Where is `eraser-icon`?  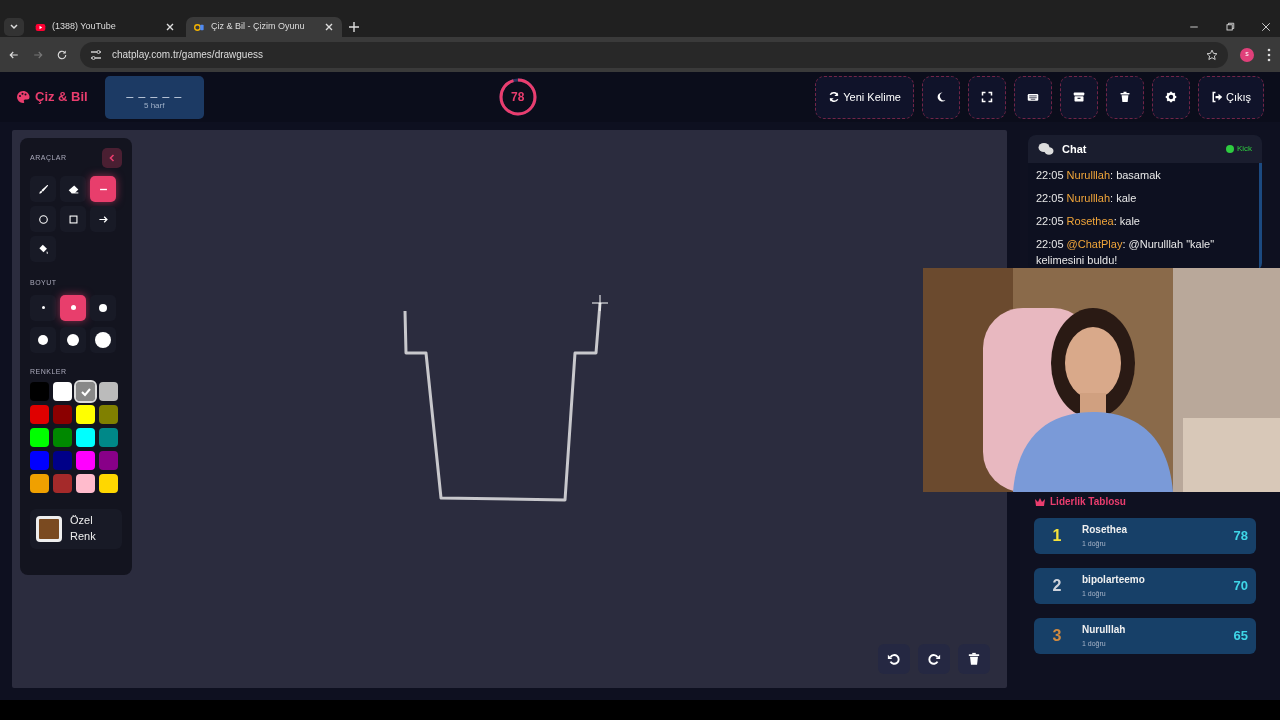 eraser-icon is located at coordinates (73, 189).